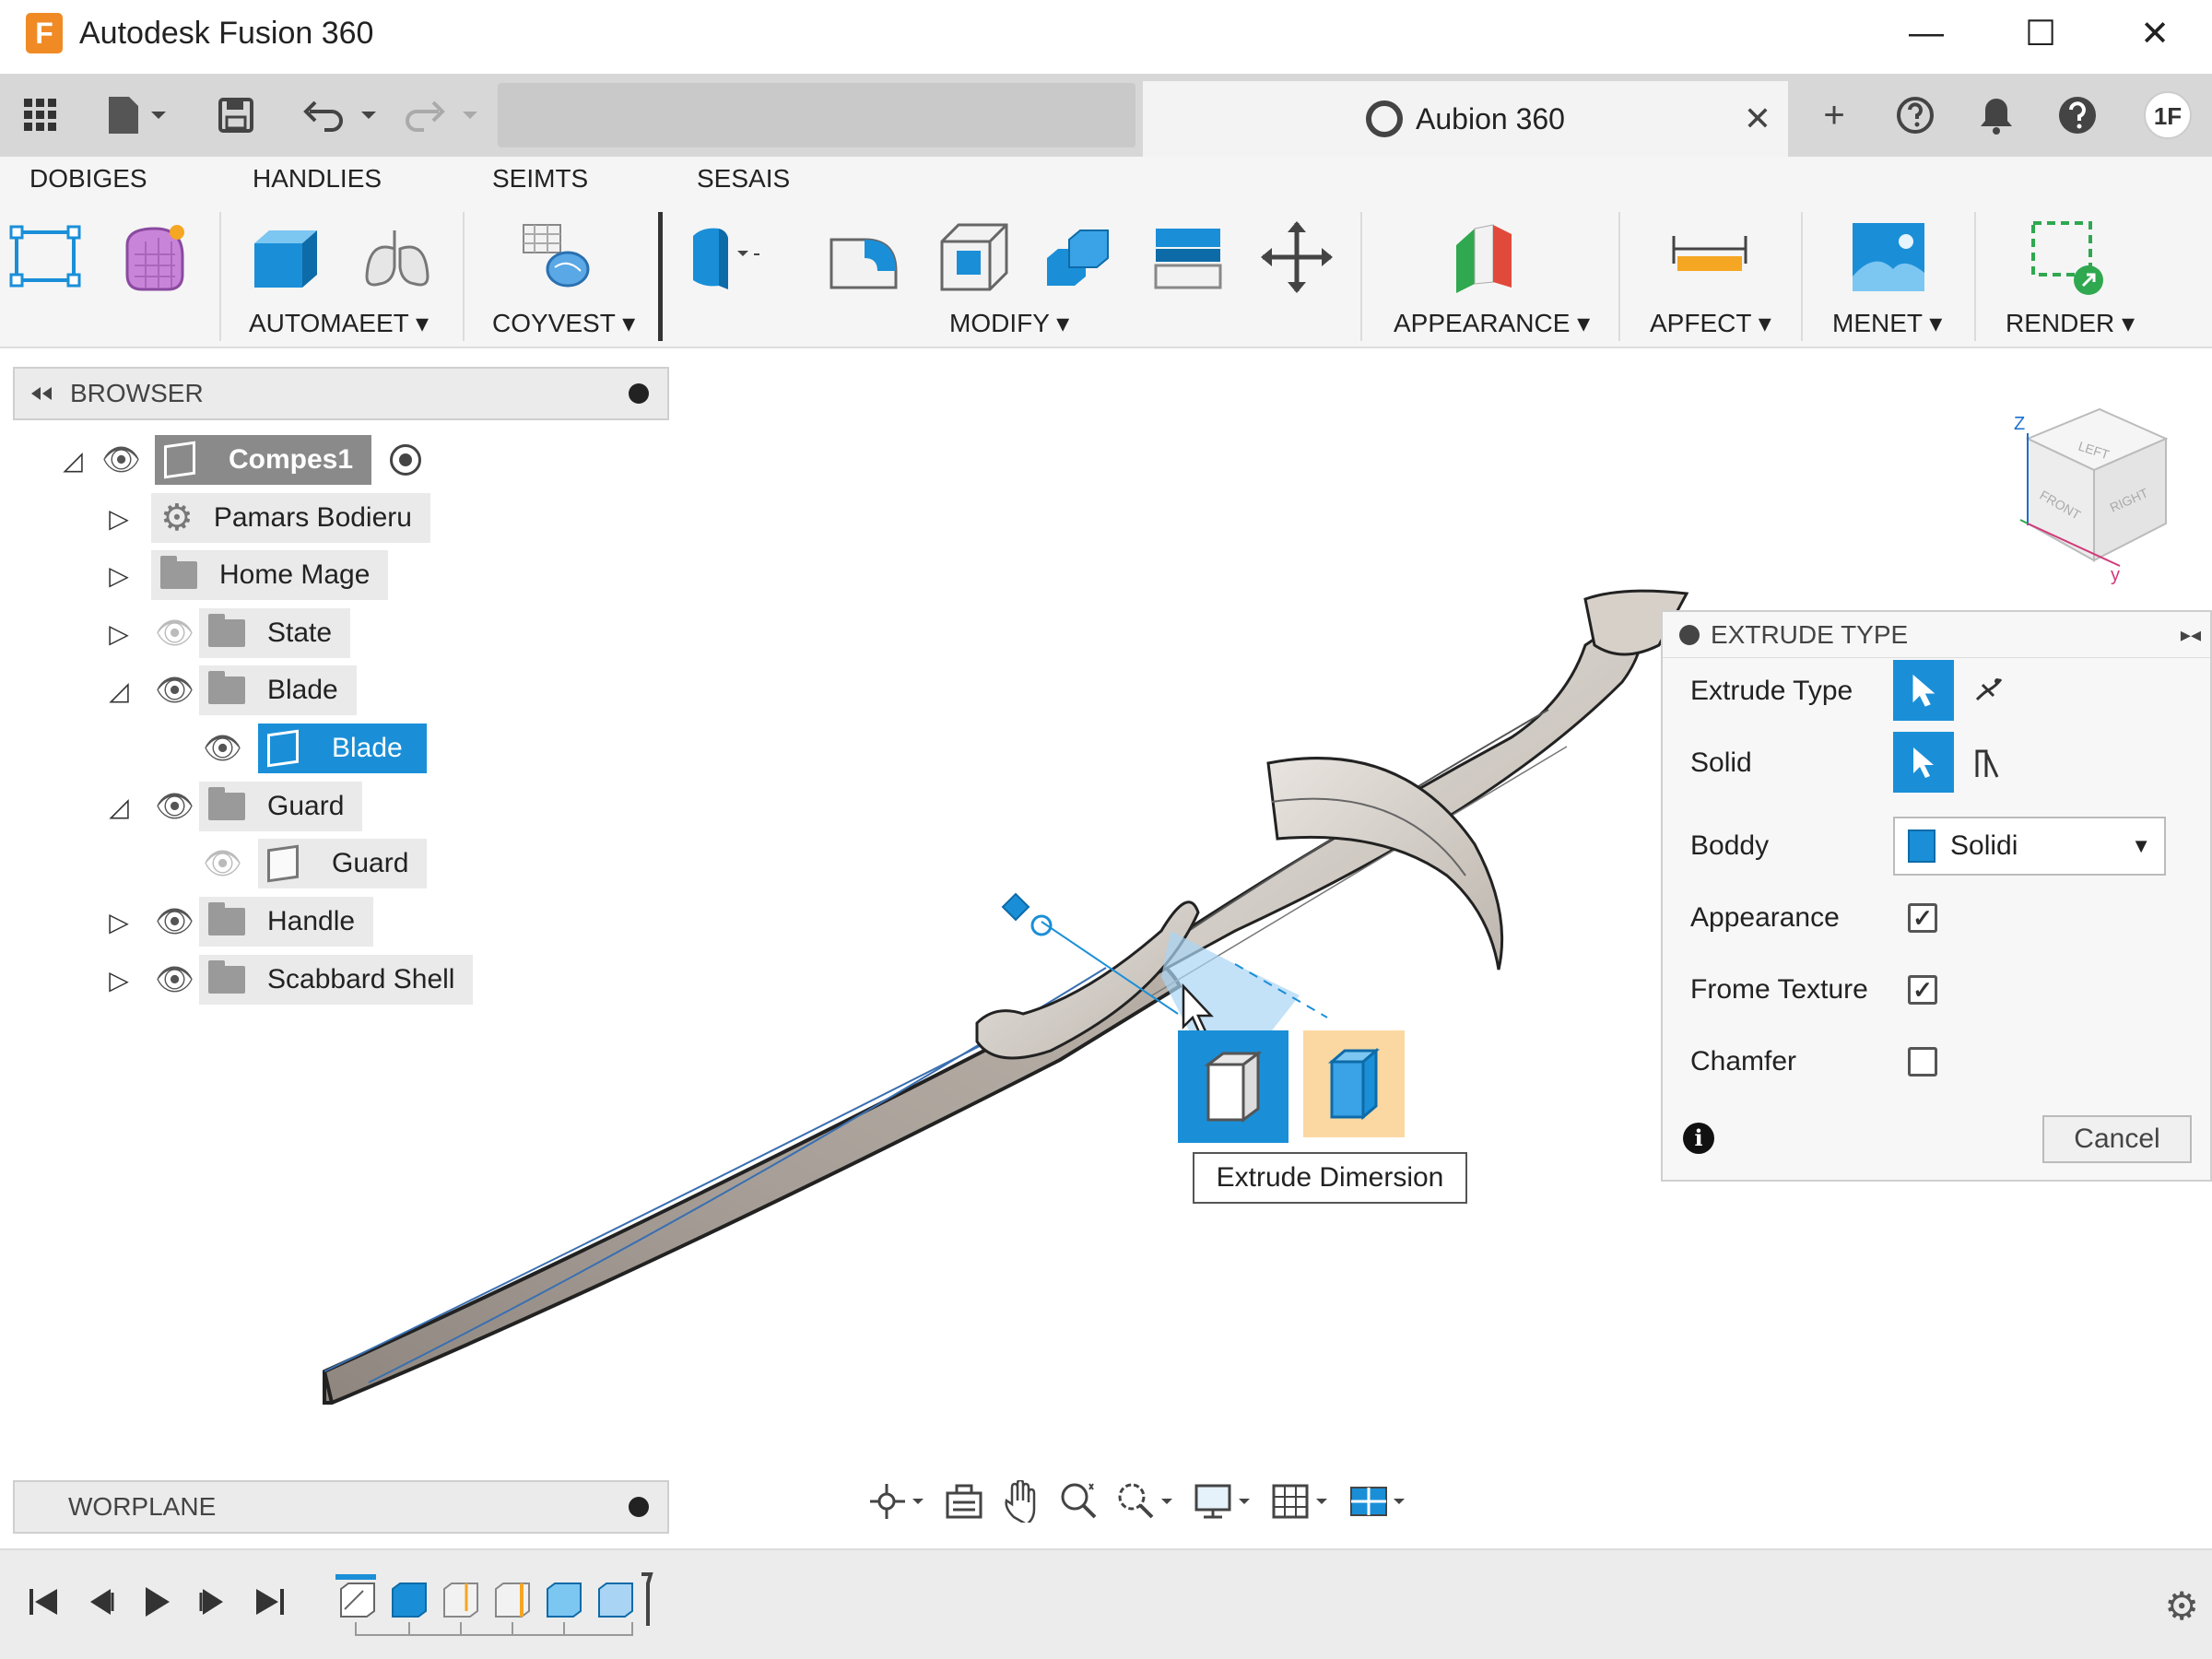  Describe the element at coordinates (1923, 690) in the screenshot. I see `select-cursor-icon` at that location.